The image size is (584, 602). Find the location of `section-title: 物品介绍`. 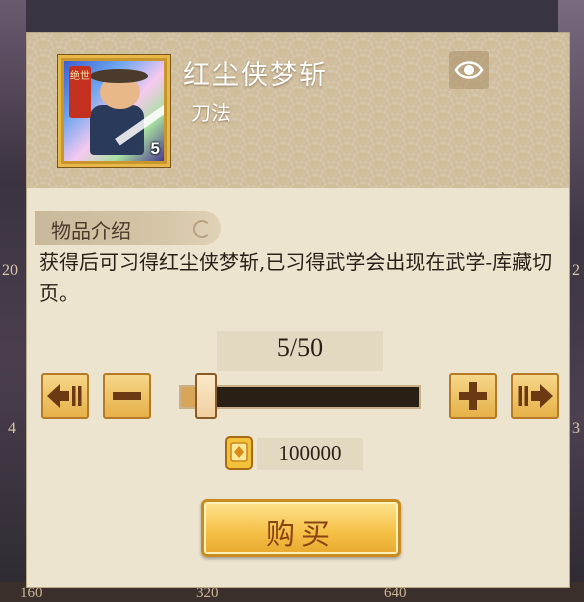

section-title: 物品介绍 is located at coordinates (91, 231).